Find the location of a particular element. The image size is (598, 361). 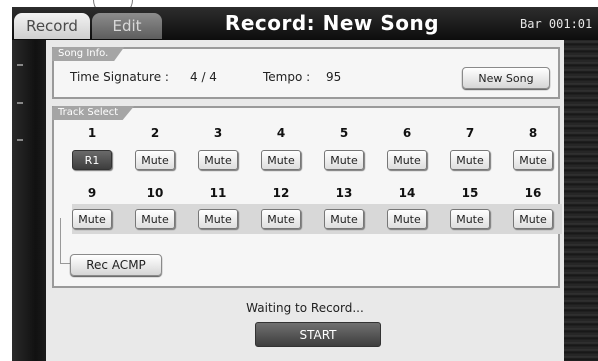

tempo-value: 95 is located at coordinates (334, 77).